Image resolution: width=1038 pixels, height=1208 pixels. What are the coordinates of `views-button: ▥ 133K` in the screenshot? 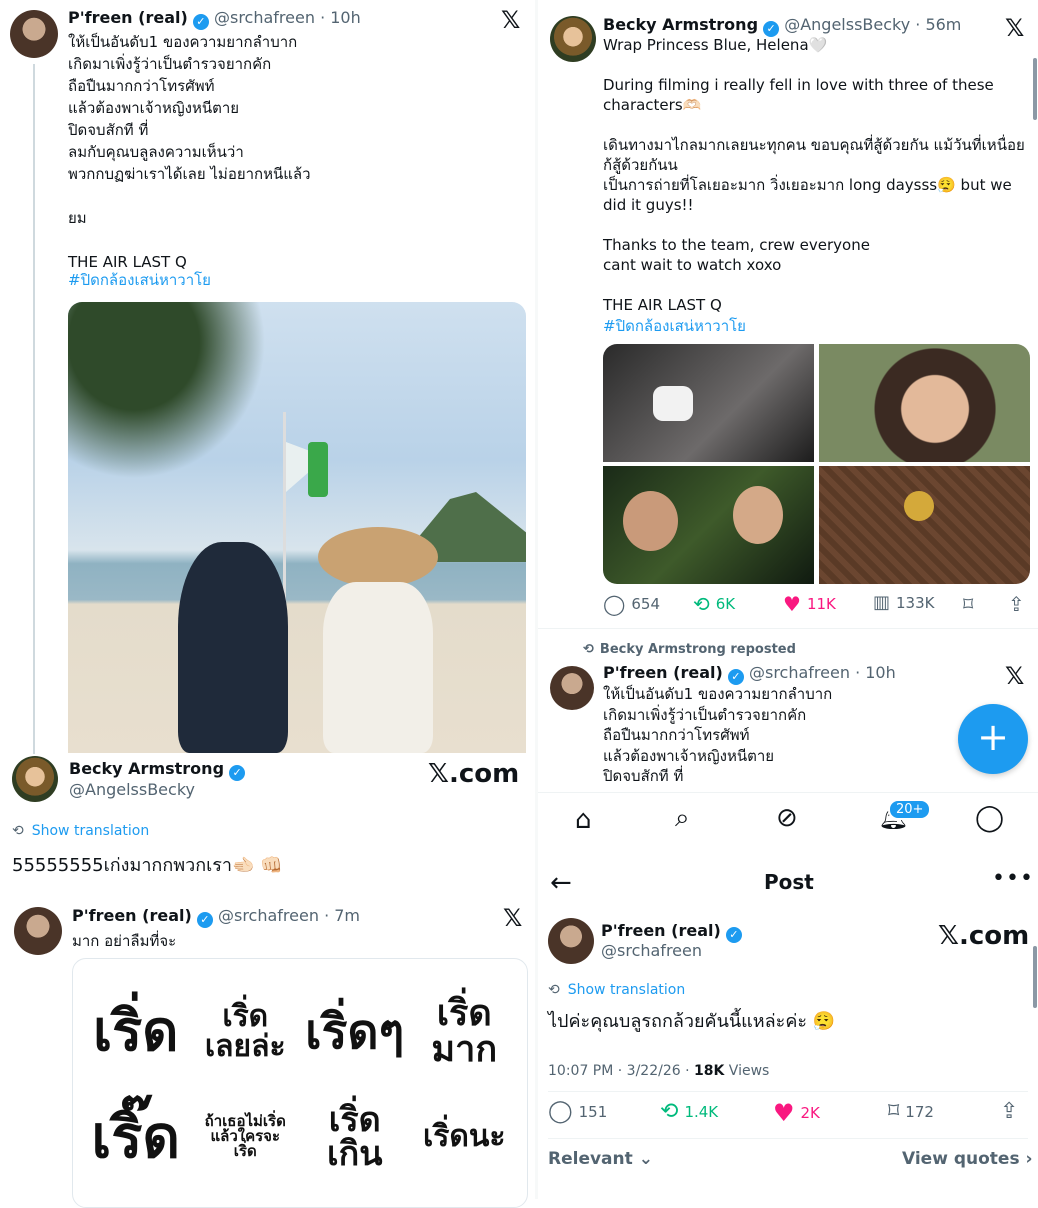 It's located at (903, 602).